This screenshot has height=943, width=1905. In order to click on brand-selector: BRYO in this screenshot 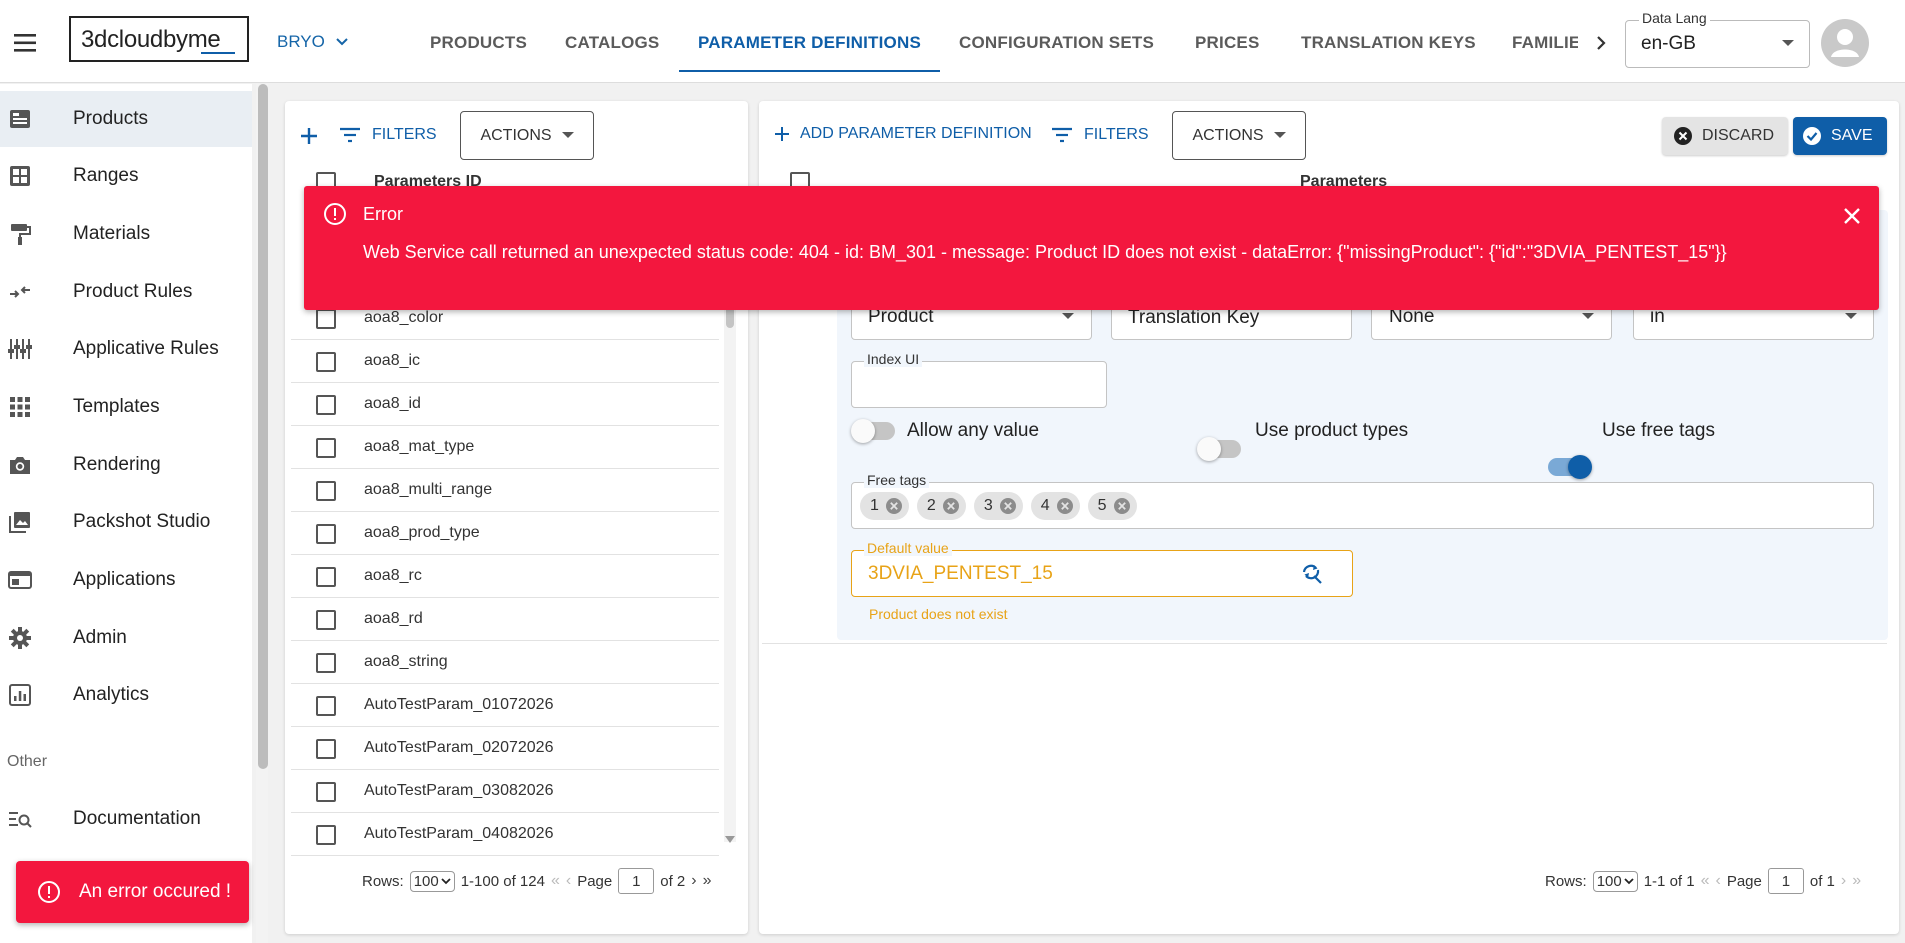, I will do `click(313, 42)`.